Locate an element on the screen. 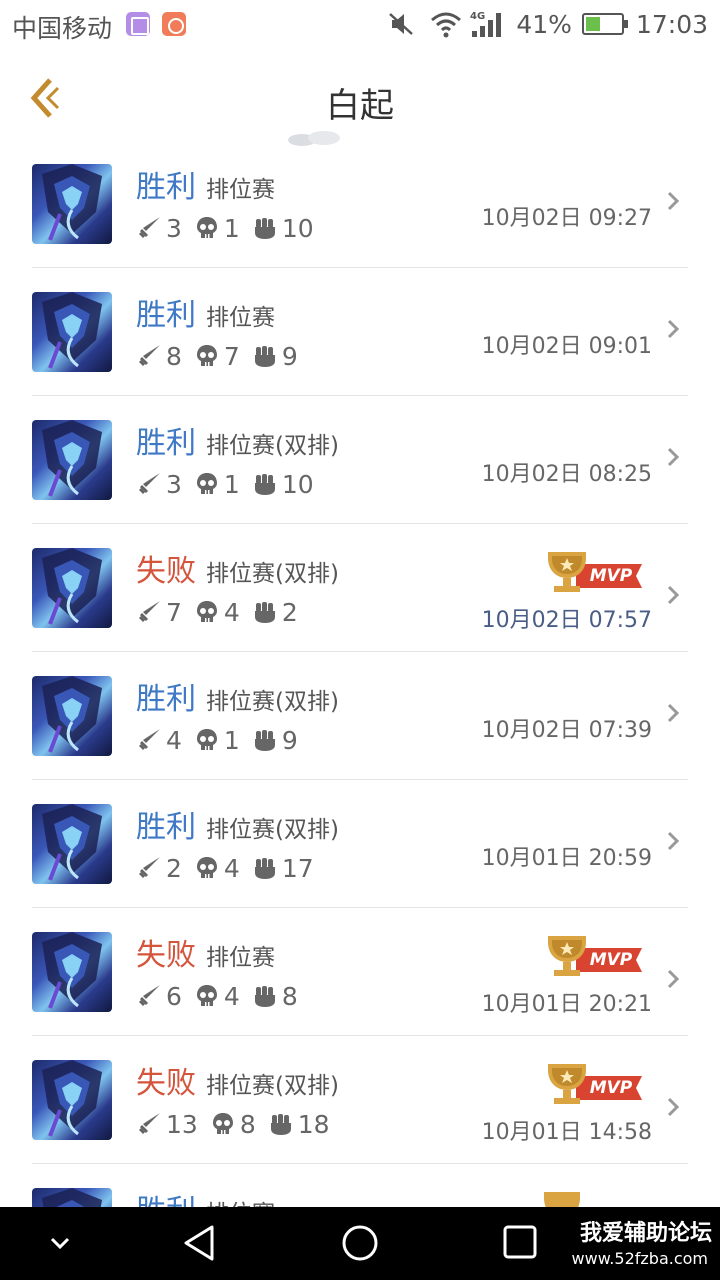  assists-value: 17 is located at coordinates (297, 868).